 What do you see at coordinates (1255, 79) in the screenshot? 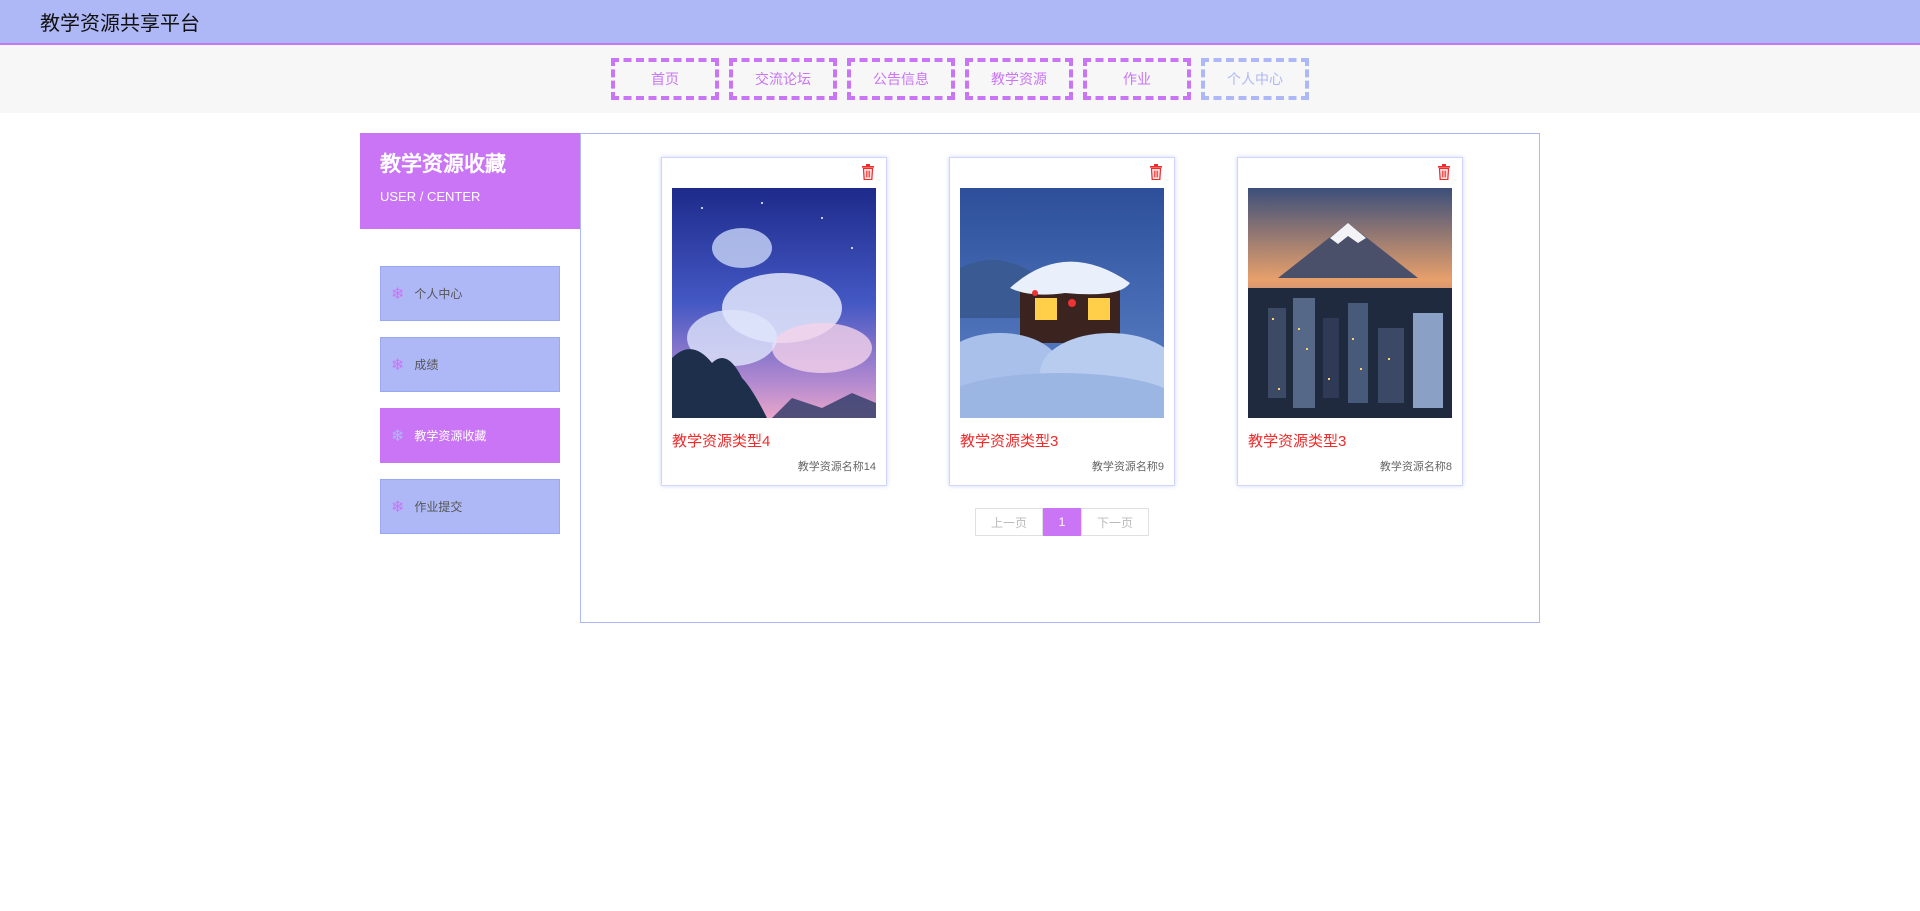
I see `nav-personal-center: 个人中心` at bounding box center [1255, 79].